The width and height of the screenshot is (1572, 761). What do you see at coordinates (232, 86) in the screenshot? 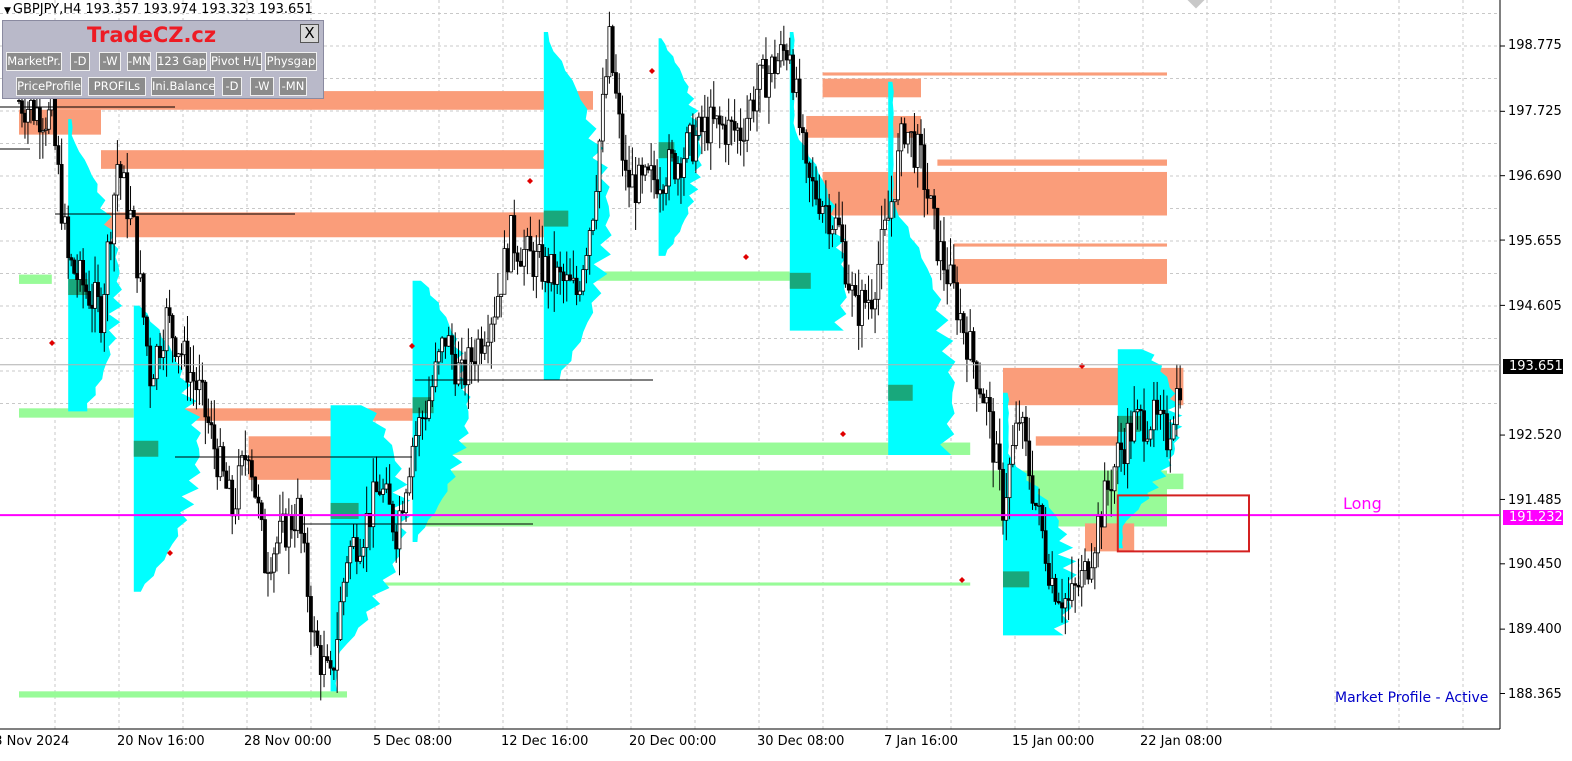
I see `daily-ib-button: -D` at bounding box center [232, 86].